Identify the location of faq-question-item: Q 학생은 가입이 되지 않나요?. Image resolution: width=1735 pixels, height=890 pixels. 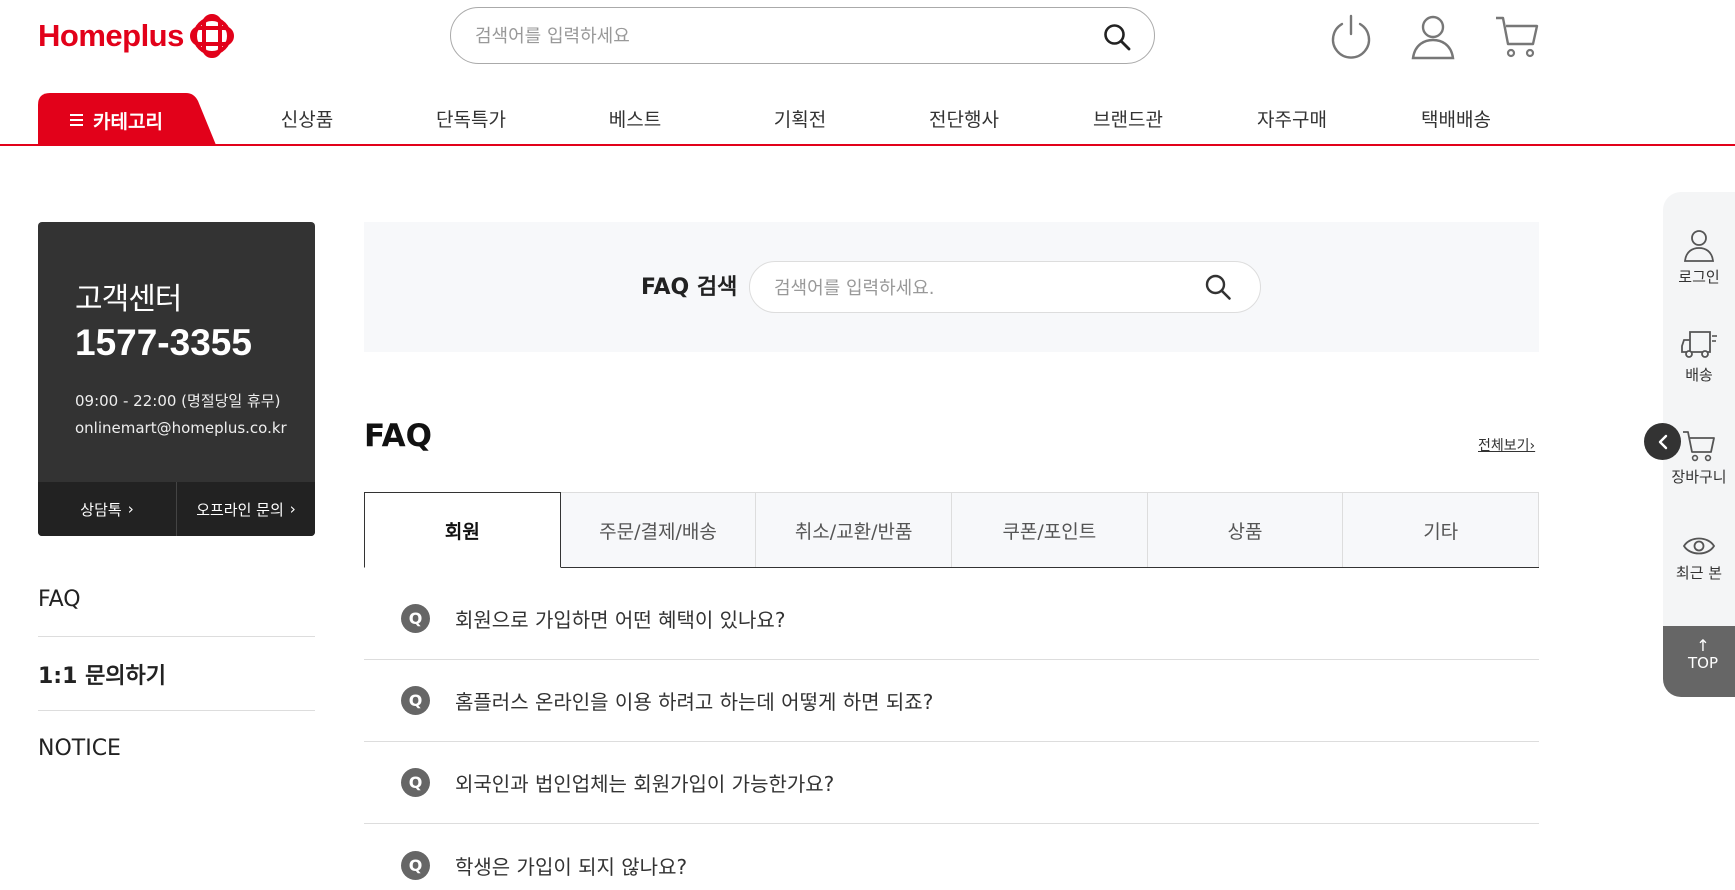
(951, 857).